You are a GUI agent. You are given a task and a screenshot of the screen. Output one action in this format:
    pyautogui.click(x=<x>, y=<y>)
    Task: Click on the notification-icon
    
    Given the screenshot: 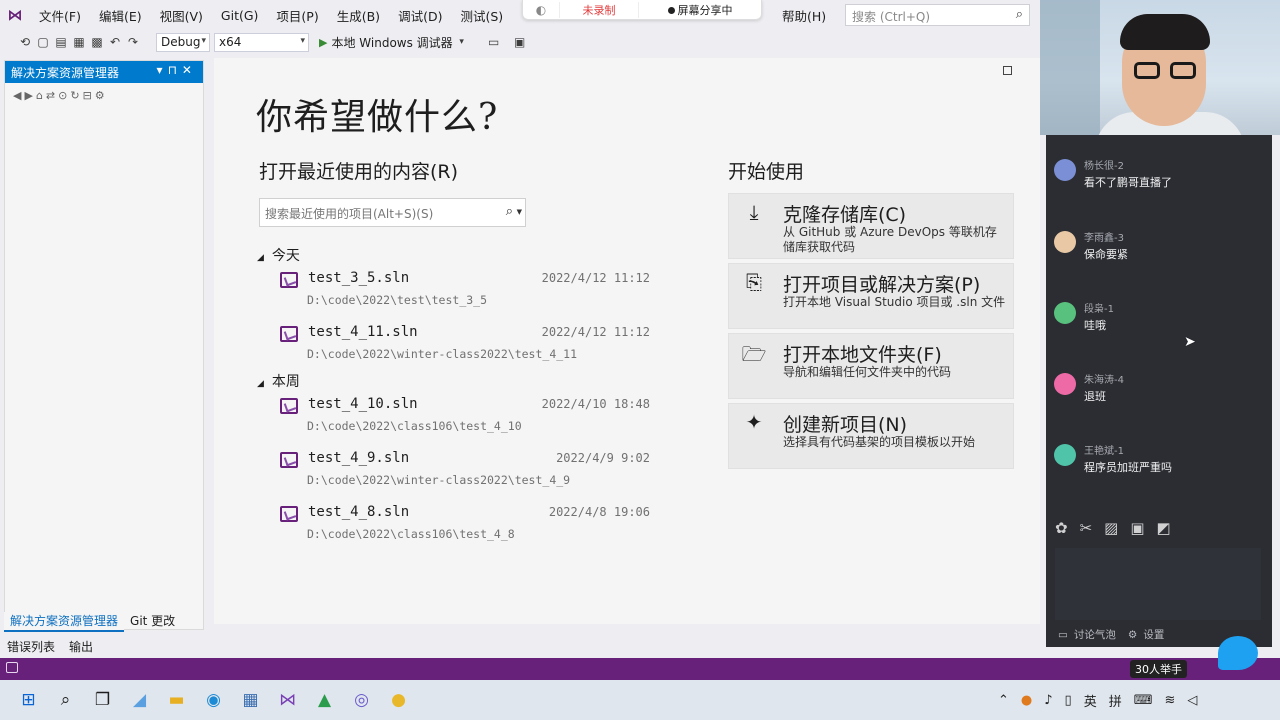 What is the action you would take?
    pyautogui.click(x=12, y=667)
    